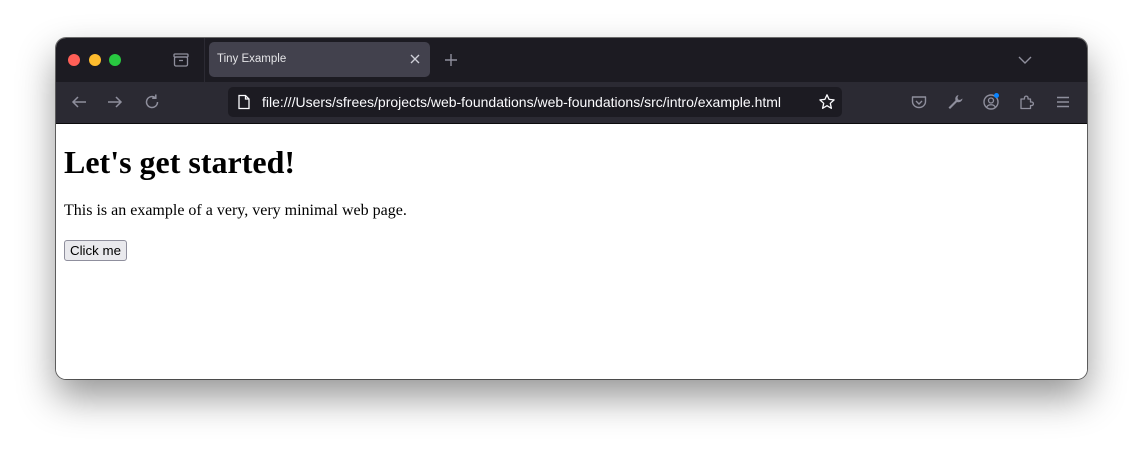 The width and height of the screenshot is (1143, 453). What do you see at coordinates (571, 60) in the screenshot?
I see `tab-strip: Tiny Example` at bounding box center [571, 60].